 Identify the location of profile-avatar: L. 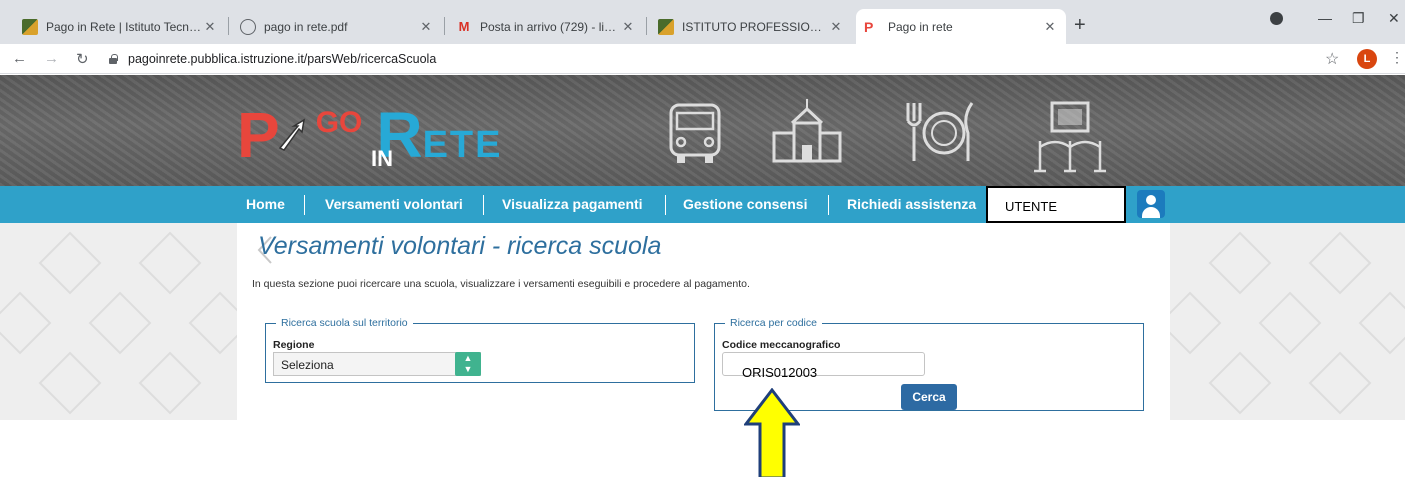
(1367, 59).